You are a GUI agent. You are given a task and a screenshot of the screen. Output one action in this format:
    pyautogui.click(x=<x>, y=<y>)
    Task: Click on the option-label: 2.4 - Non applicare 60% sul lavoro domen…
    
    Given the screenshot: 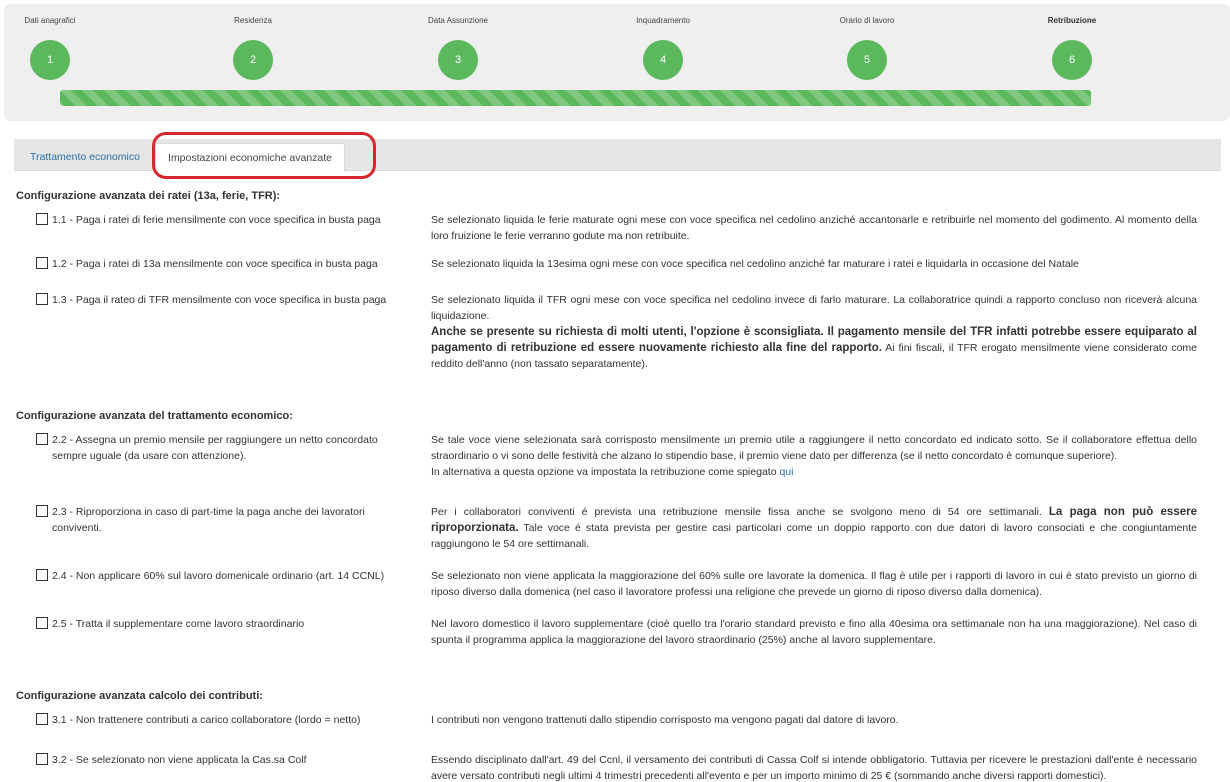 What is the action you would take?
    pyautogui.click(x=218, y=576)
    